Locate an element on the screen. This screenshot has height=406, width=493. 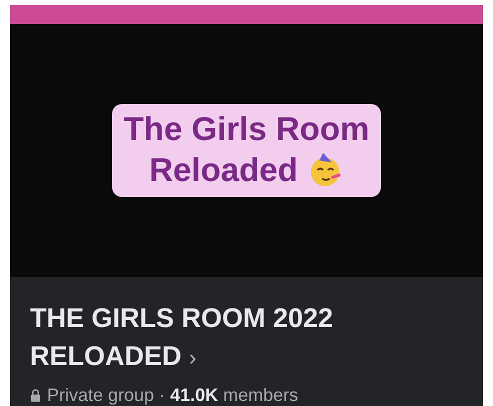
lock-icon is located at coordinates (35, 395).